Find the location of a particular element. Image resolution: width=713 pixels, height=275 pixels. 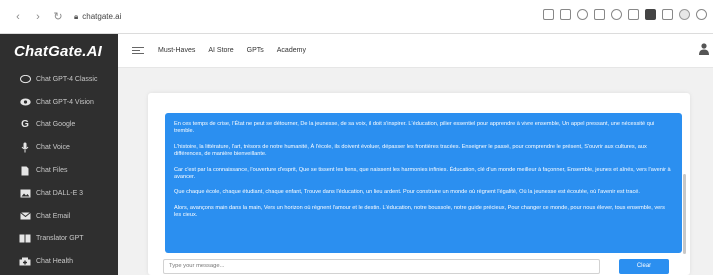

google-icon: G is located at coordinates (25, 125).